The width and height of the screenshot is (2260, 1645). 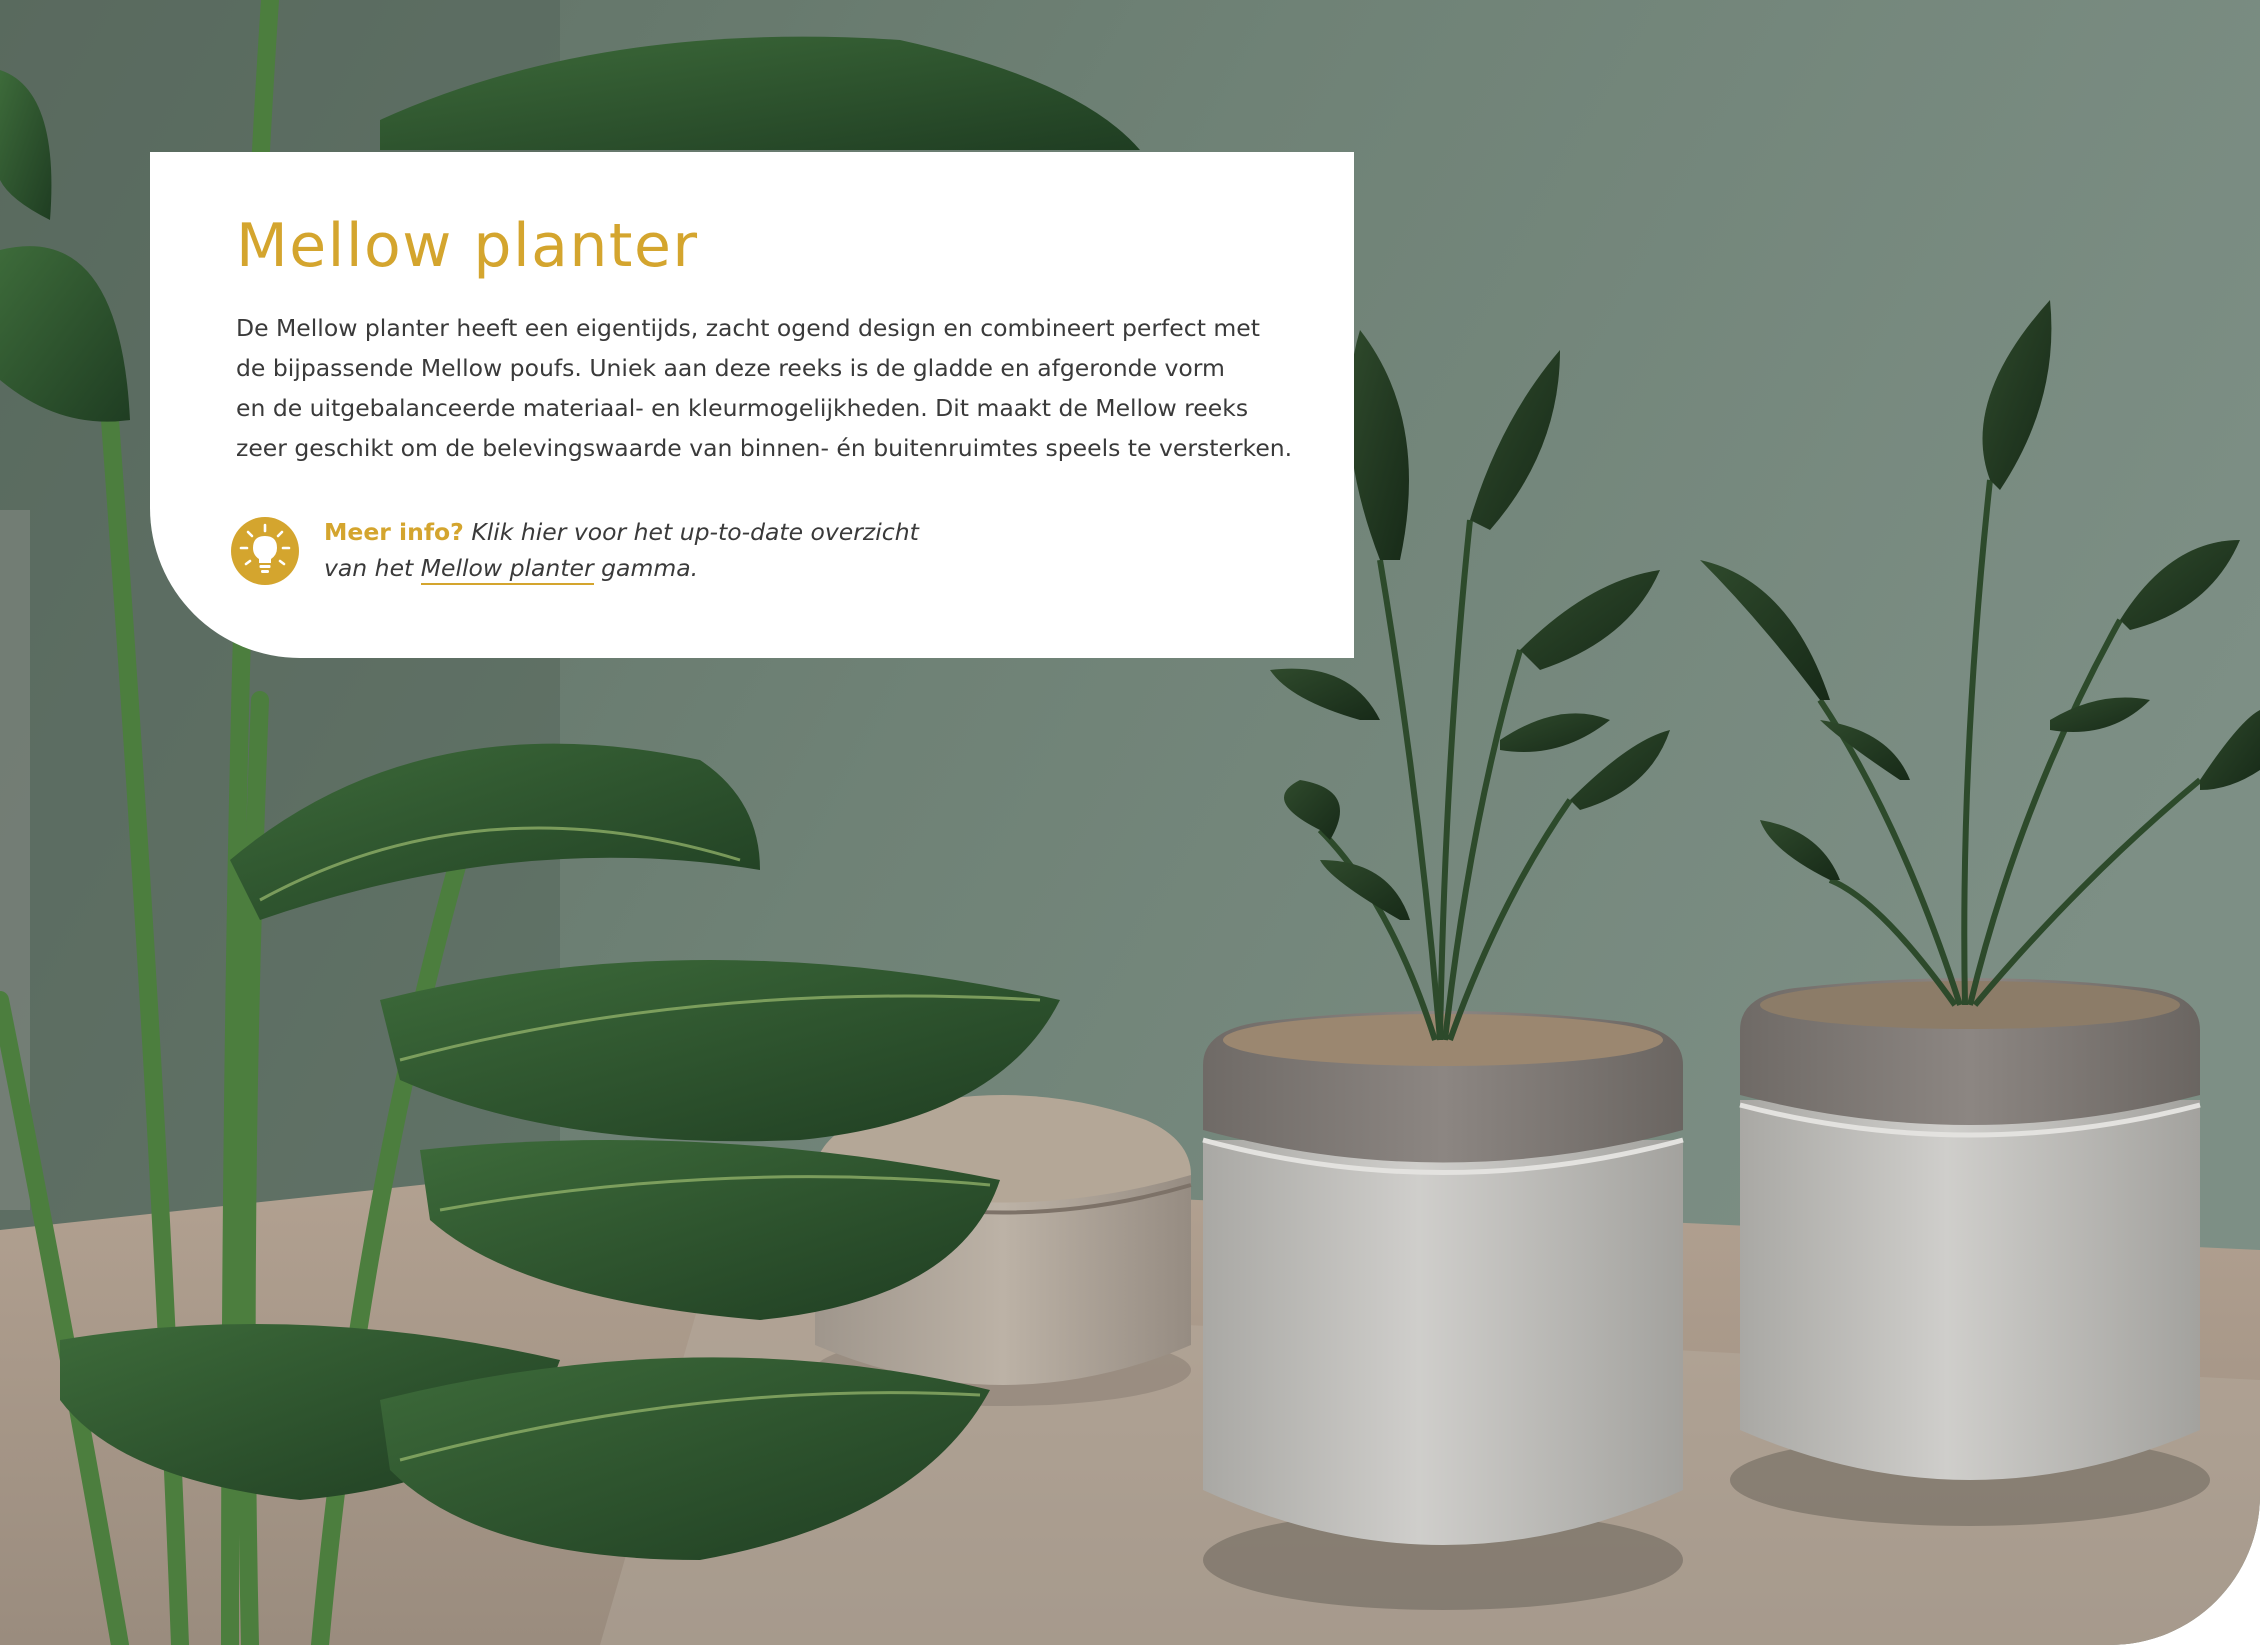 What do you see at coordinates (394, 532) in the screenshot?
I see `more-info-lead: Meer info?` at bounding box center [394, 532].